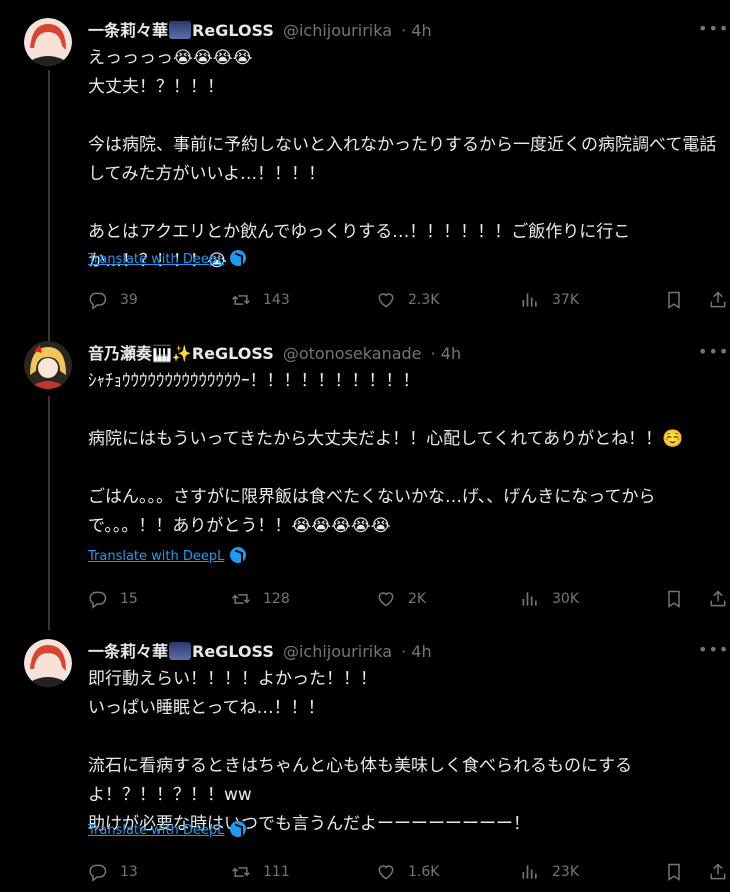 The height and width of the screenshot is (892, 730). I want to click on action-bar: 39 143 2.3K 37K, so click(365, 300).